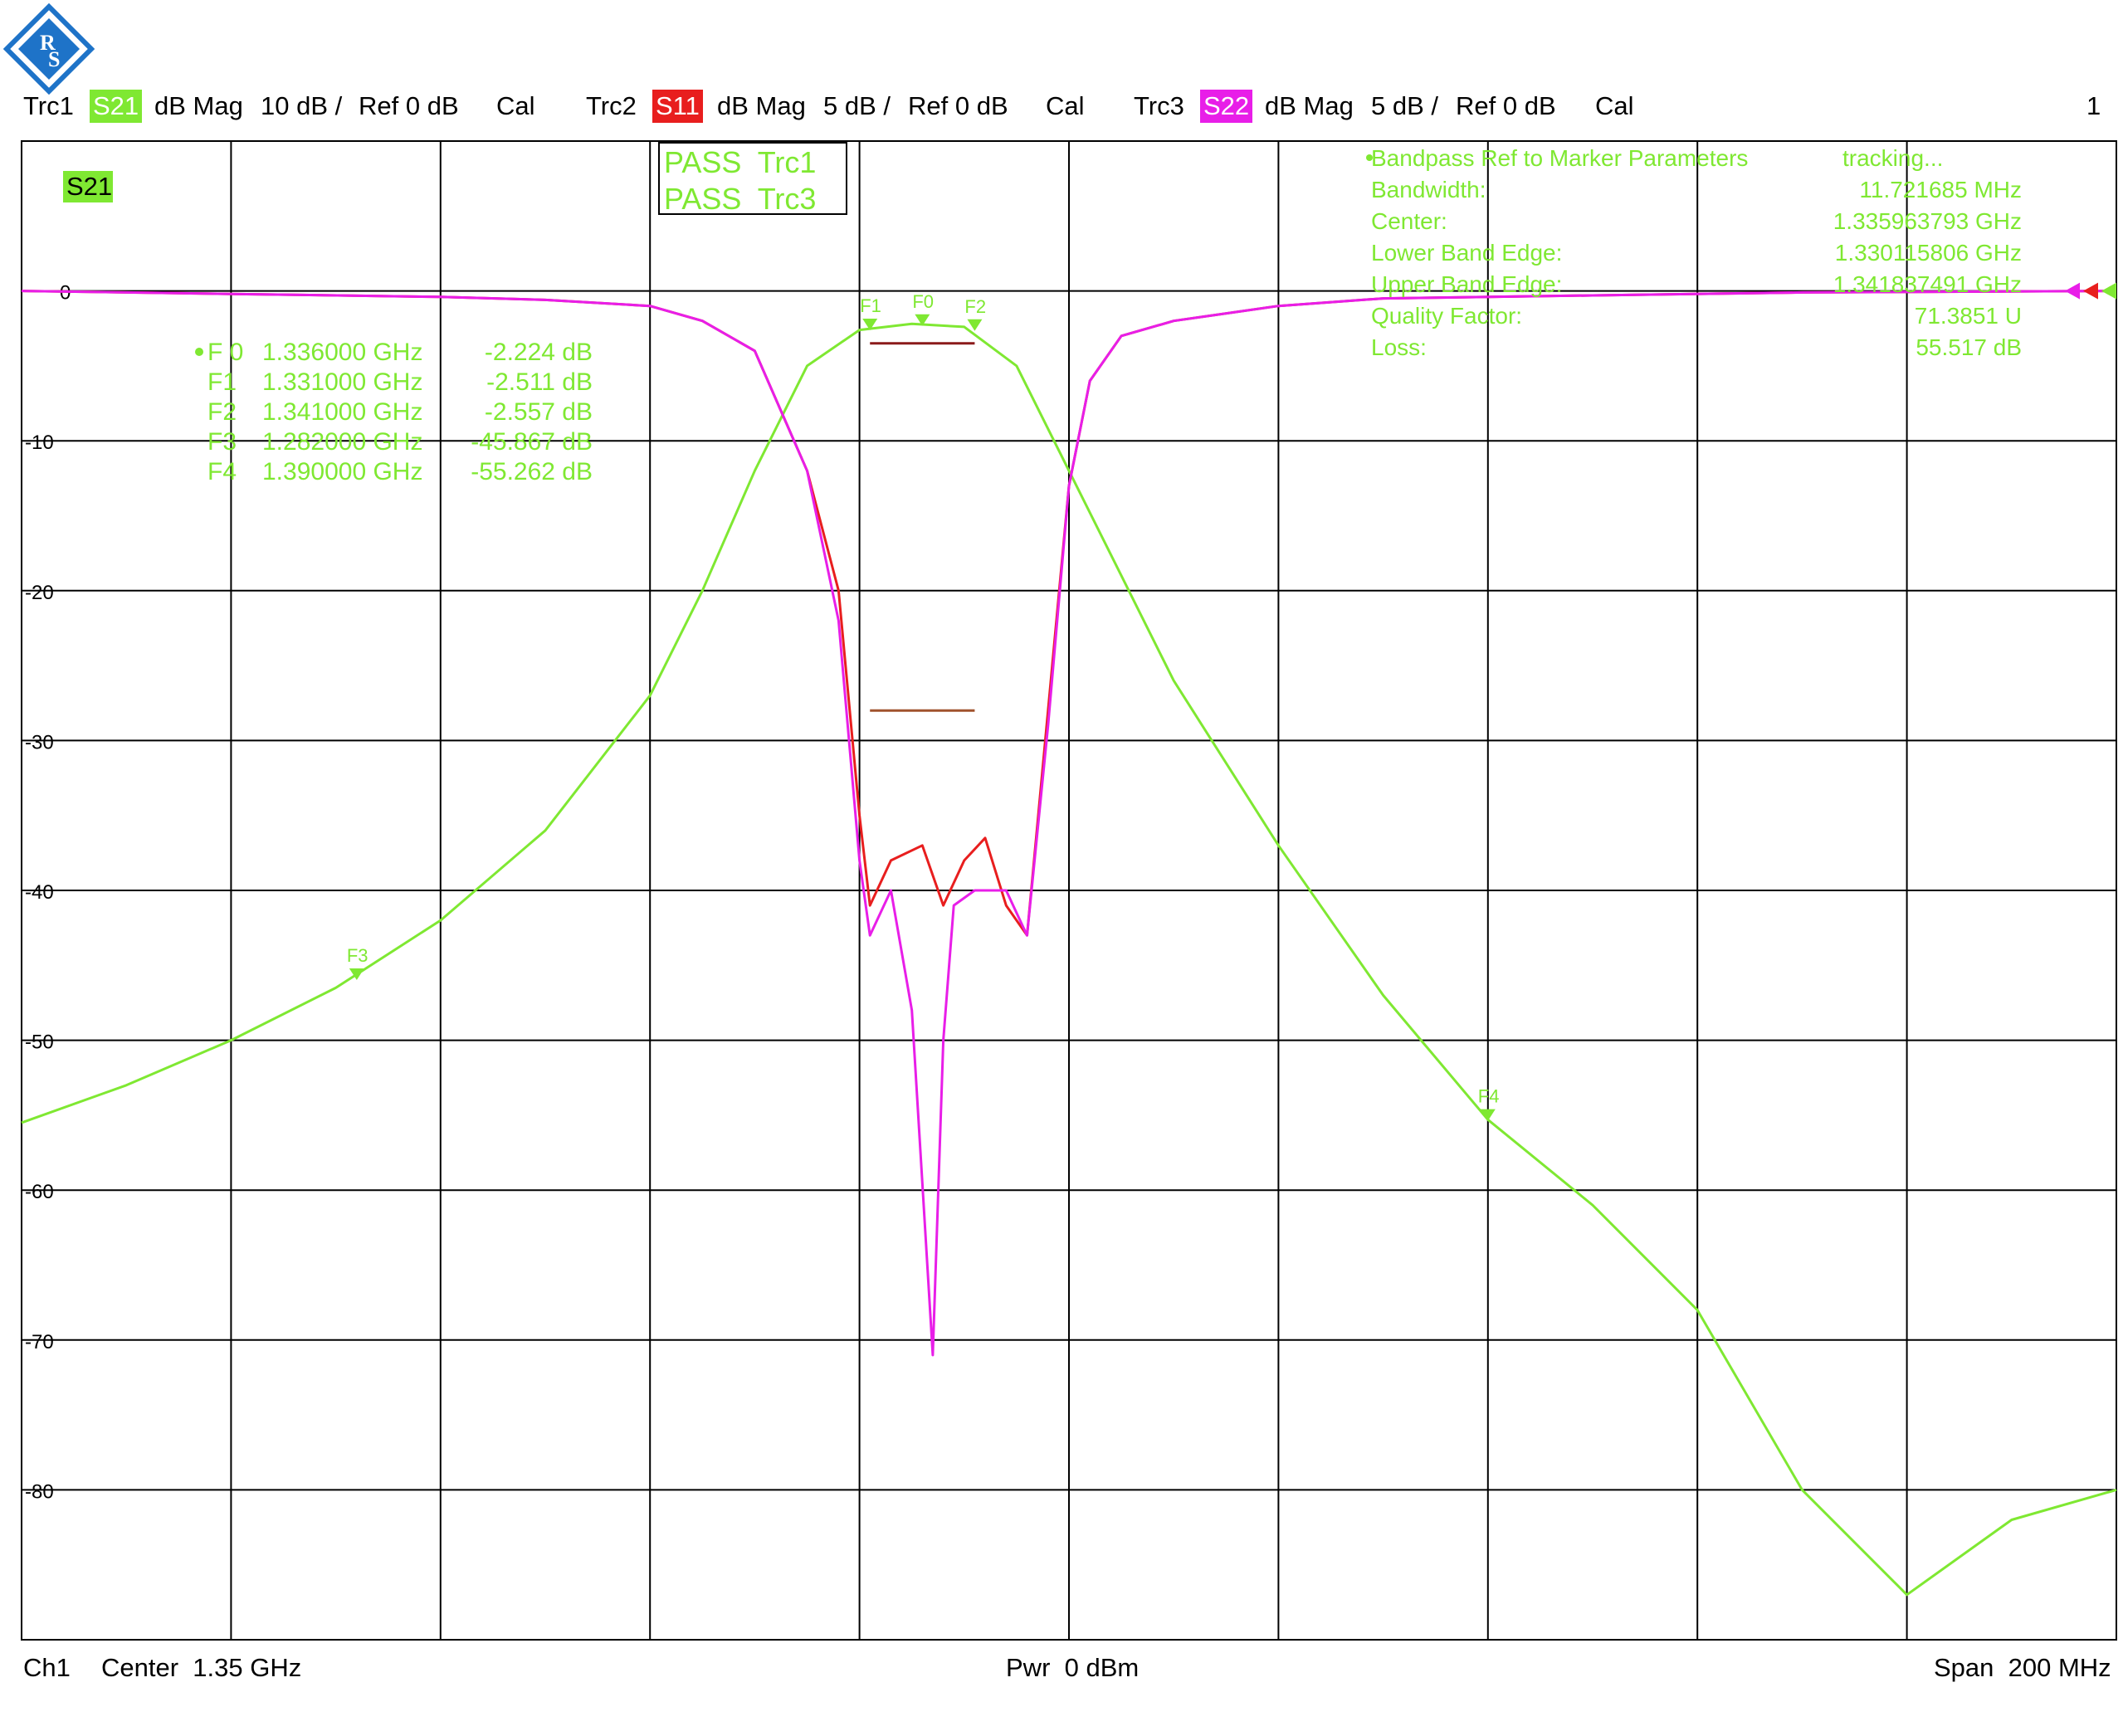 The image size is (2123, 1736). What do you see at coordinates (2108, 291) in the screenshot?
I see `reference-arrow-s21` at bounding box center [2108, 291].